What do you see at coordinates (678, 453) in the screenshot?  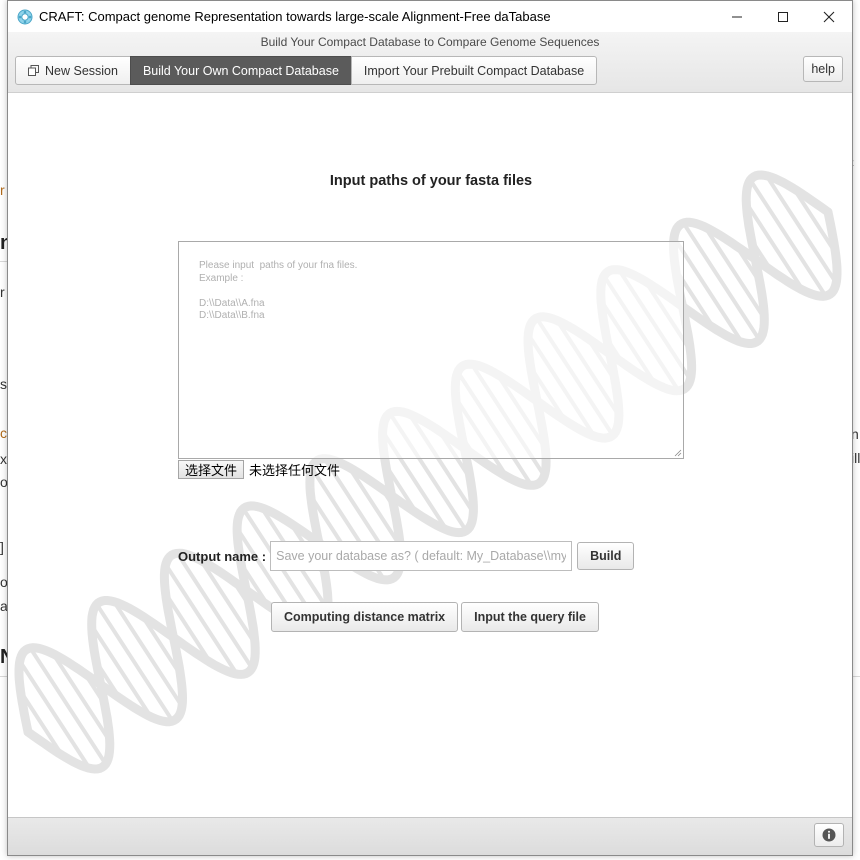 I see `resize-grip-icon` at bounding box center [678, 453].